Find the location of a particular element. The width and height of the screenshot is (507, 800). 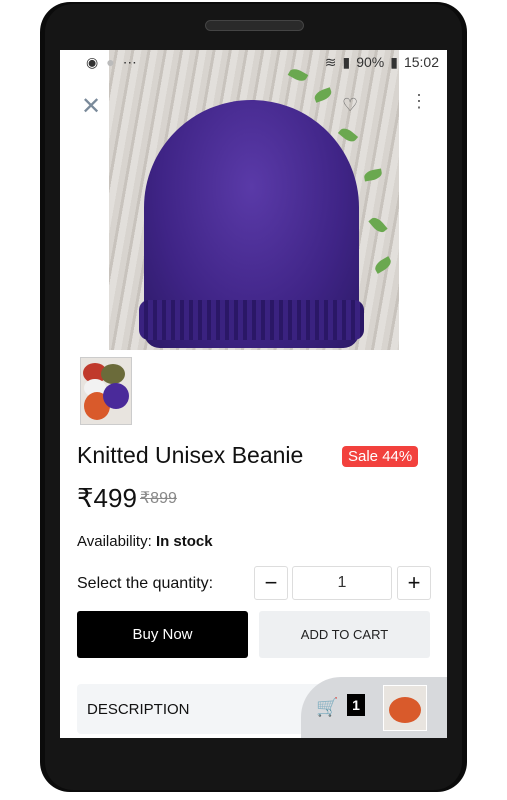

availability-label: Availability: is located at coordinates (114, 541).